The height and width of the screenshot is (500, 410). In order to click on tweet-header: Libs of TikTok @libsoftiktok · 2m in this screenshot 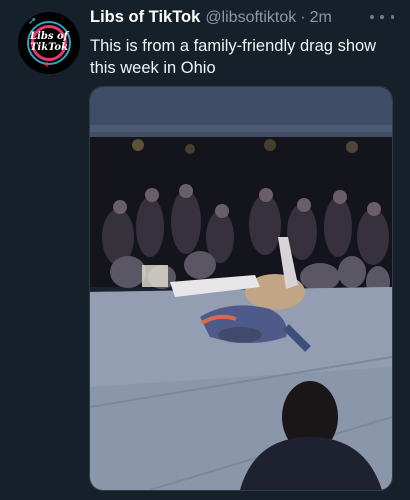, I will do `click(211, 19)`.